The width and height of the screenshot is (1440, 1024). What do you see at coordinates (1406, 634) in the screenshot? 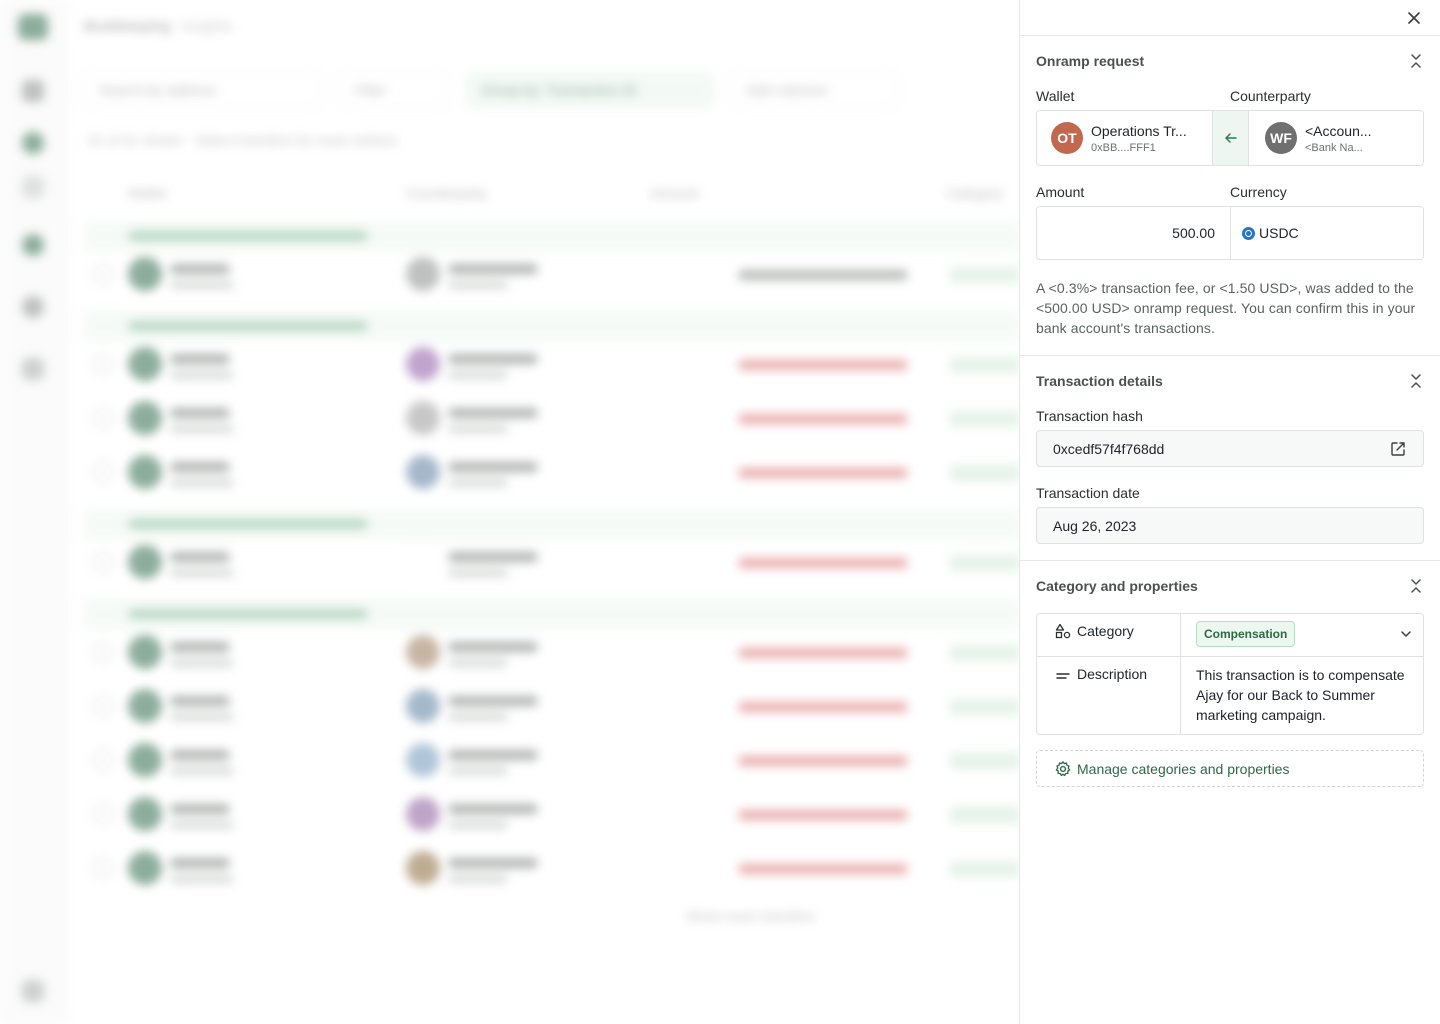
I see `chevron-down-icon` at bounding box center [1406, 634].